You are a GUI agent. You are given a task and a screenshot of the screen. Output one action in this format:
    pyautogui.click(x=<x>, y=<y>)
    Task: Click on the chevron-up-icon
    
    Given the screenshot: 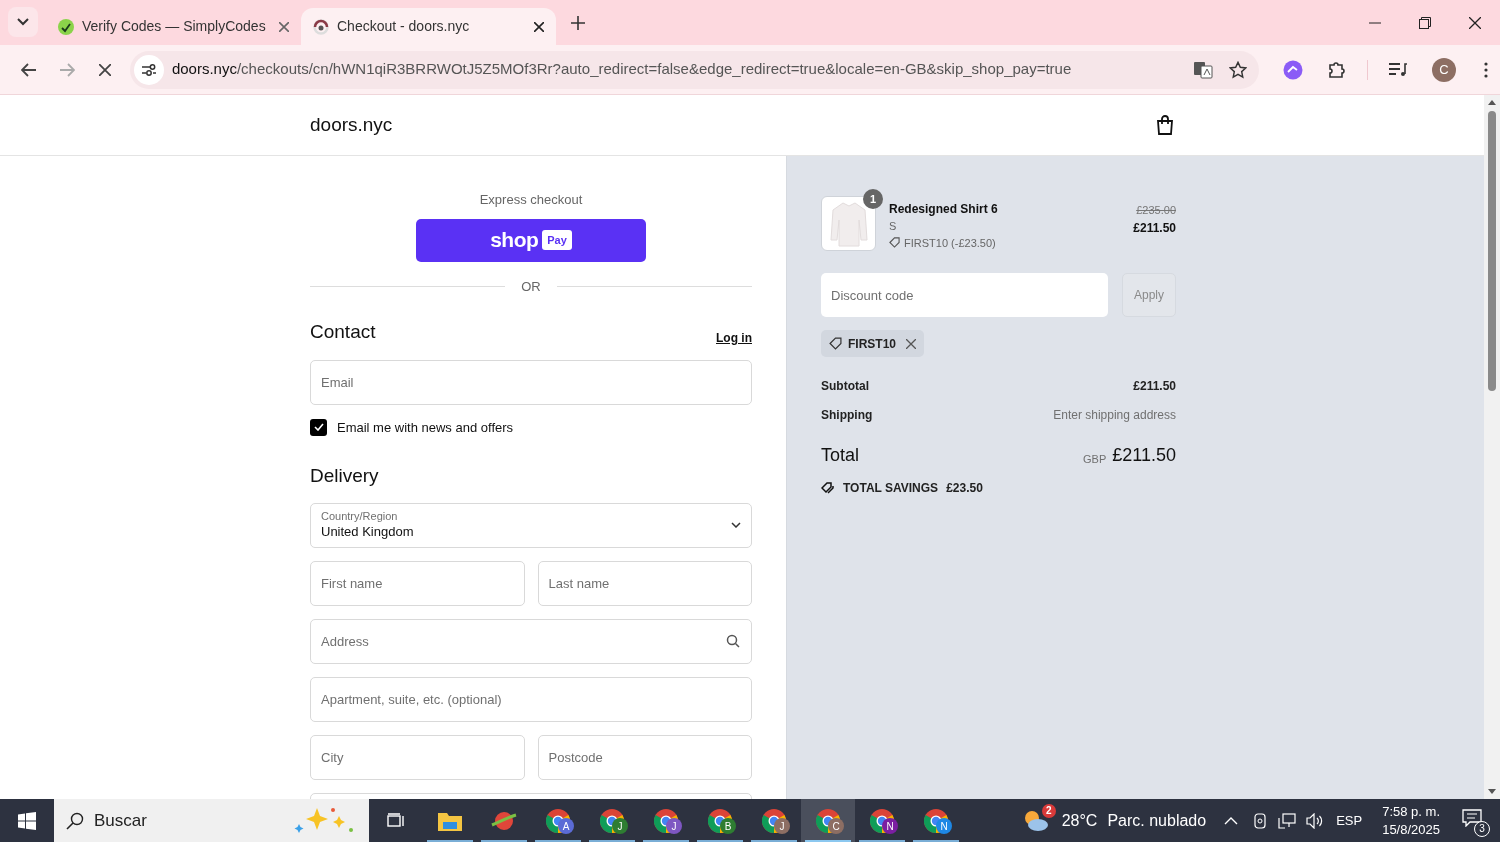 What is the action you would take?
    pyautogui.click(x=1231, y=820)
    